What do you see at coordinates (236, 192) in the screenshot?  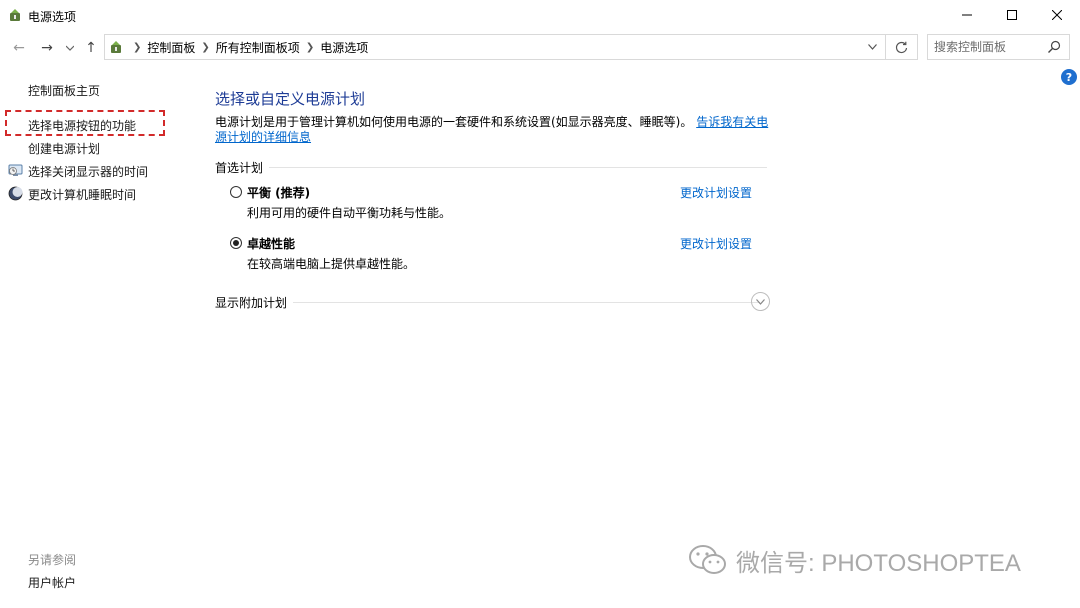 I see `plan-radio-balanced` at bounding box center [236, 192].